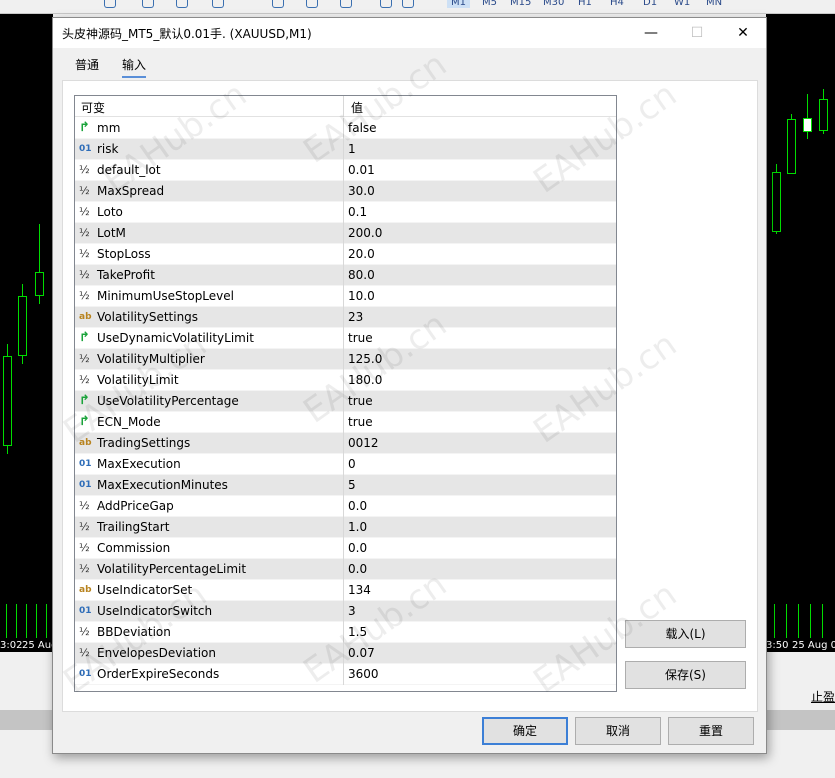 This screenshot has width=835, height=778. Describe the element at coordinates (685, 675) in the screenshot. I see `save-button: 保存(S)` at that location.